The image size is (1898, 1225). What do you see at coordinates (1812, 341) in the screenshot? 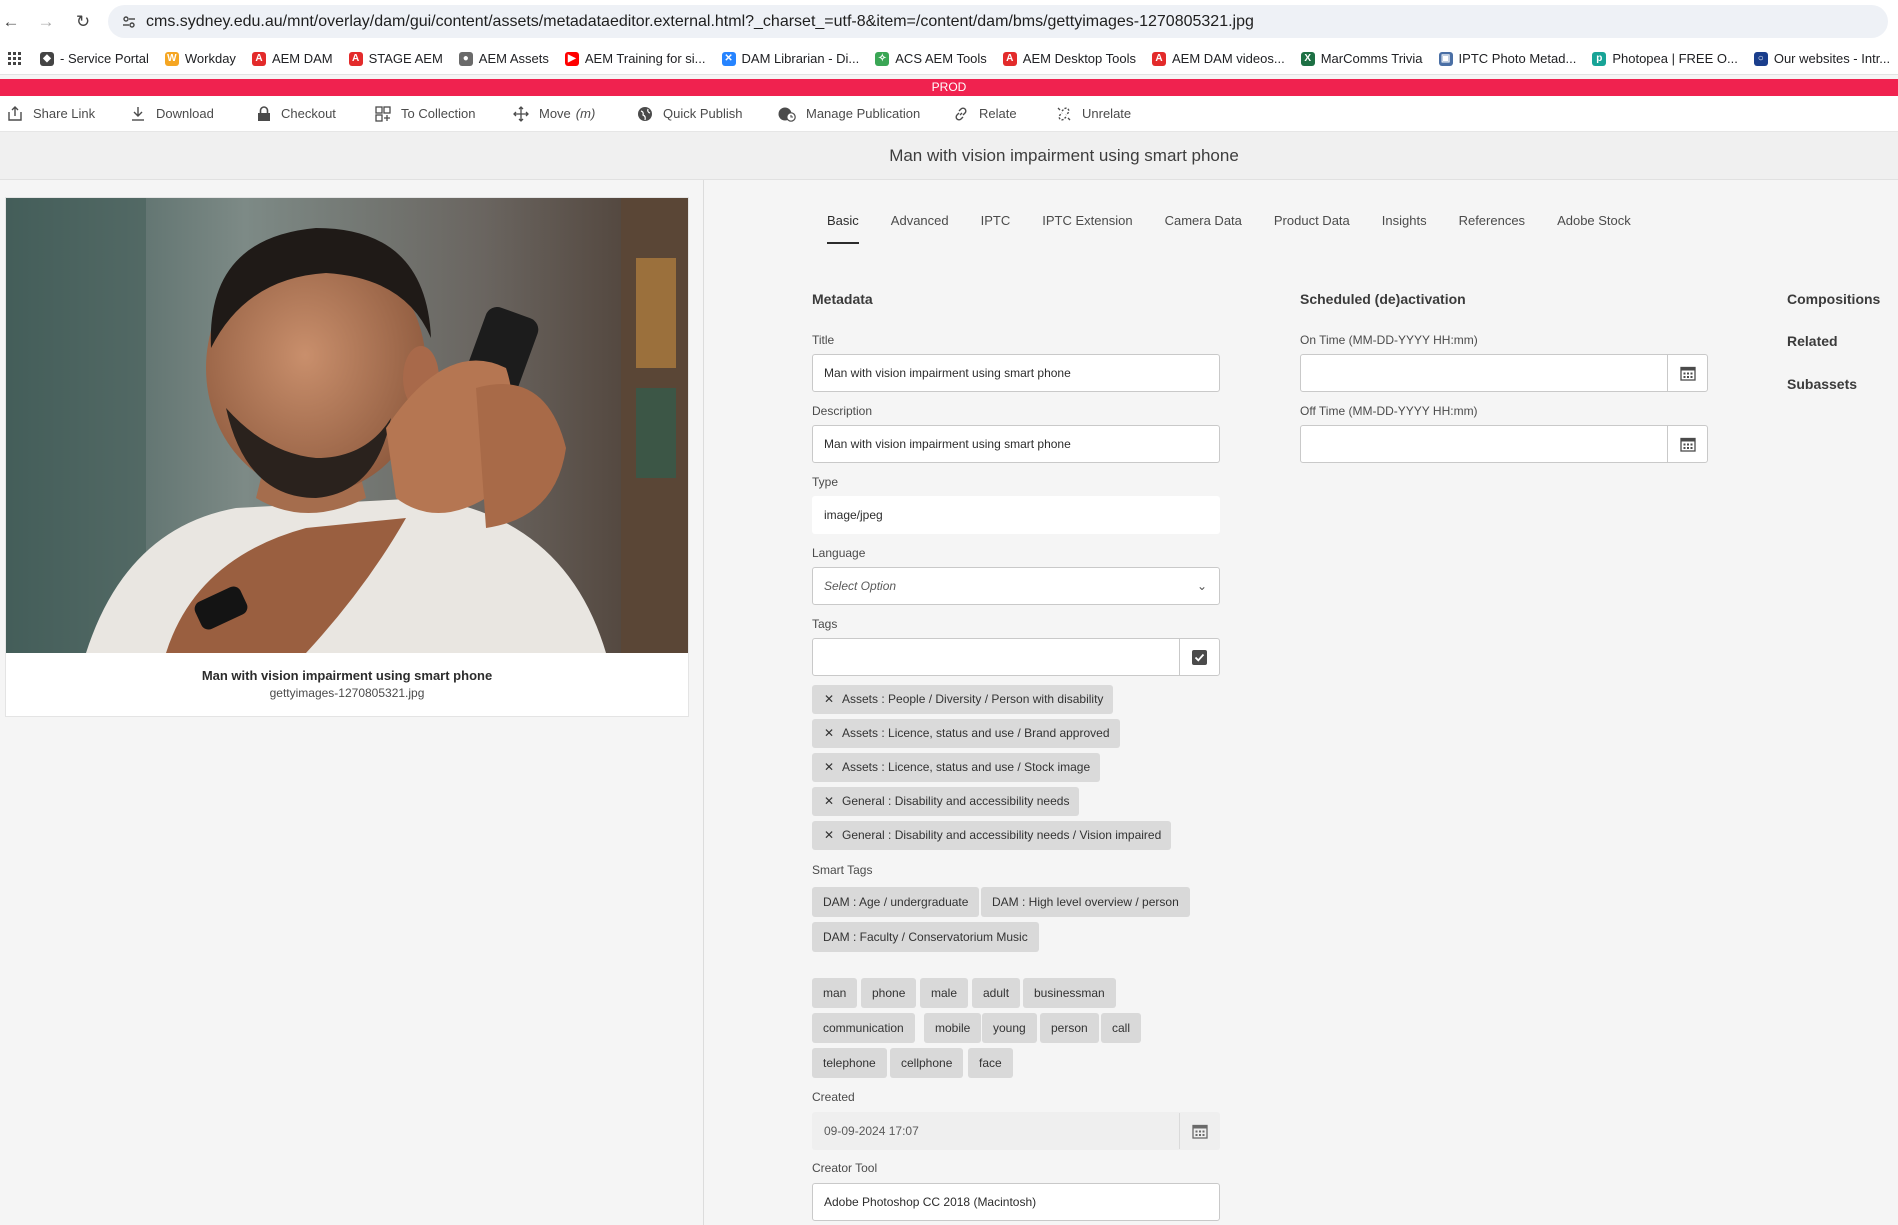
I see `related-link: Related` at bounding box center [1812, 341].